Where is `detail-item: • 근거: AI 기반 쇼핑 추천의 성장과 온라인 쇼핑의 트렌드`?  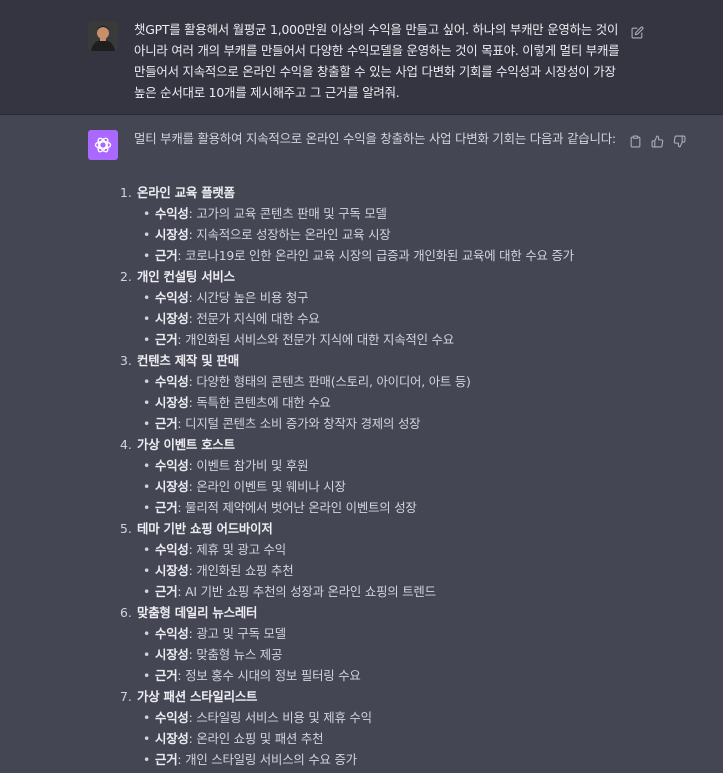 detail-item: • 근거: AI 기반 쇼핑 추천의 성장과 온라인 쇼핑의 트렌드 is located at coordinates (409, 591).